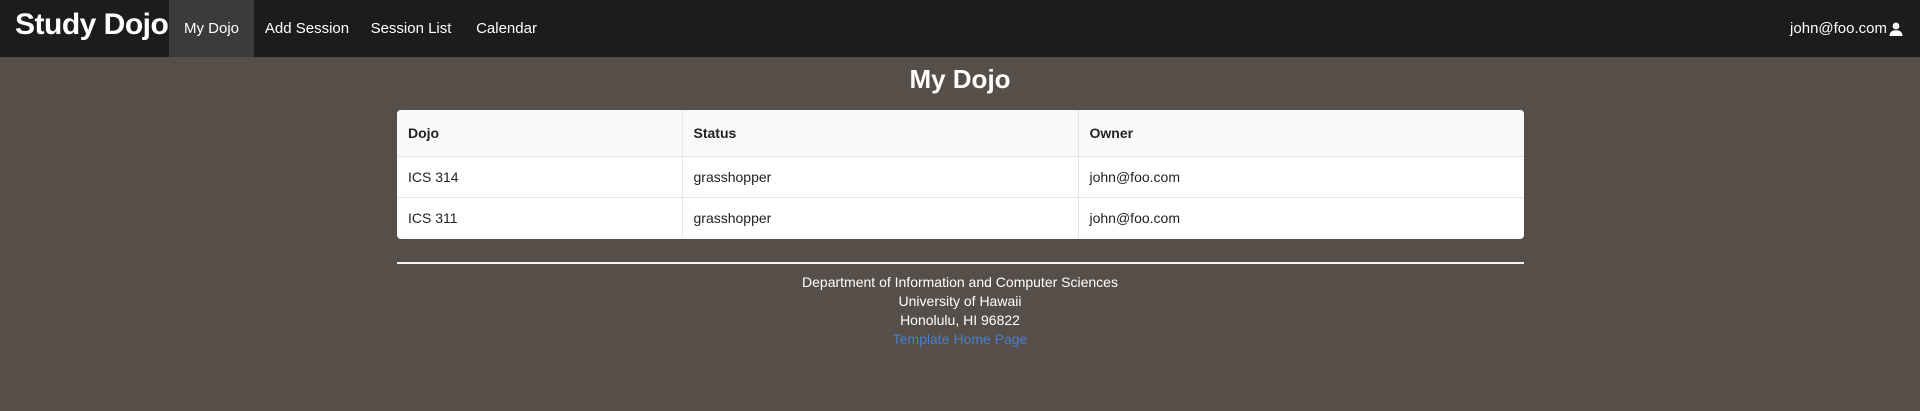  What do you see at coordinates (540, 133) in the screenshot?
I see `column-header-dojo: Dojo` at bounding box center [540, 133].